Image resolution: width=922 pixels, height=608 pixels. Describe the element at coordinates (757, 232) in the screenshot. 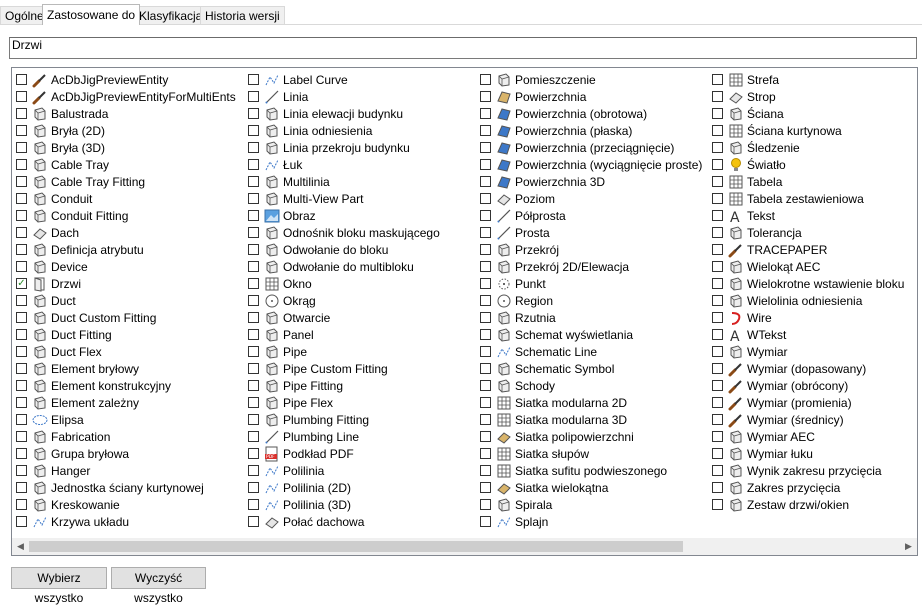

I see `list-item: Tolerancja` at that location.